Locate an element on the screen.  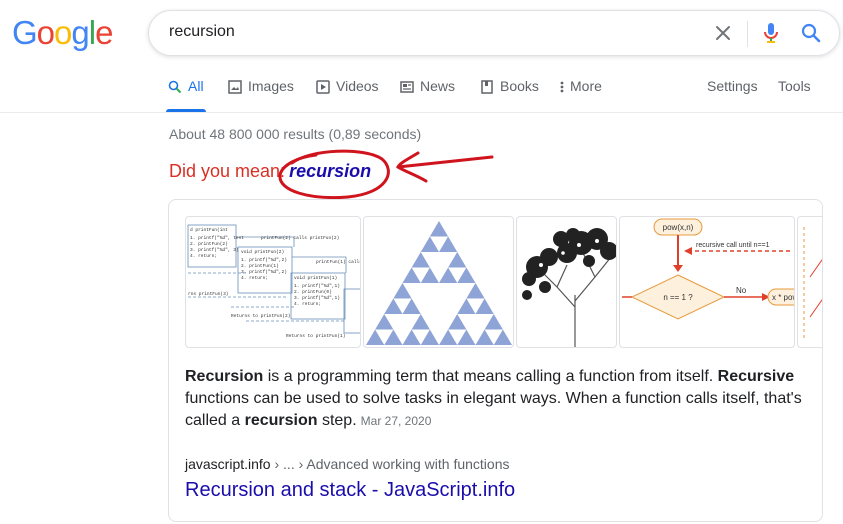
snippet-bold: Recursion is located at coordinates (224, 376).